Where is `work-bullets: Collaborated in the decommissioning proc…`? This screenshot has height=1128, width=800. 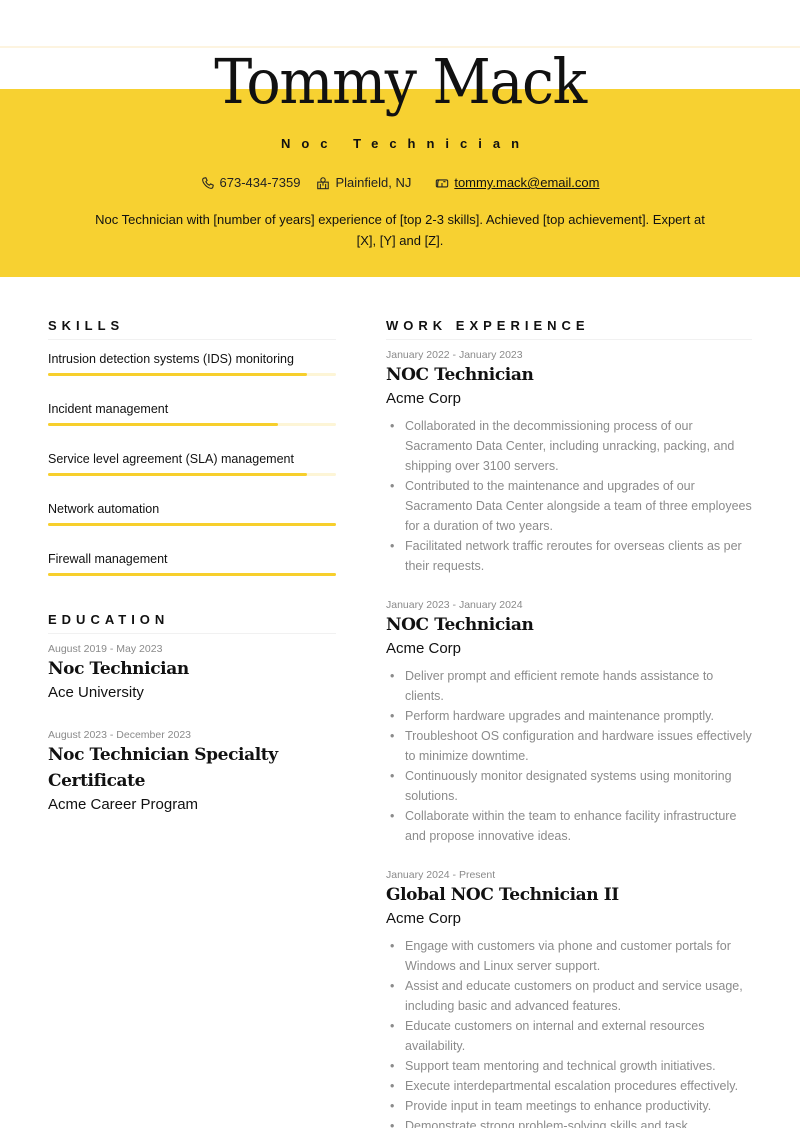 work-bullets: Collaborated in the decommissioning proc… is located at coordinates (569, 496).